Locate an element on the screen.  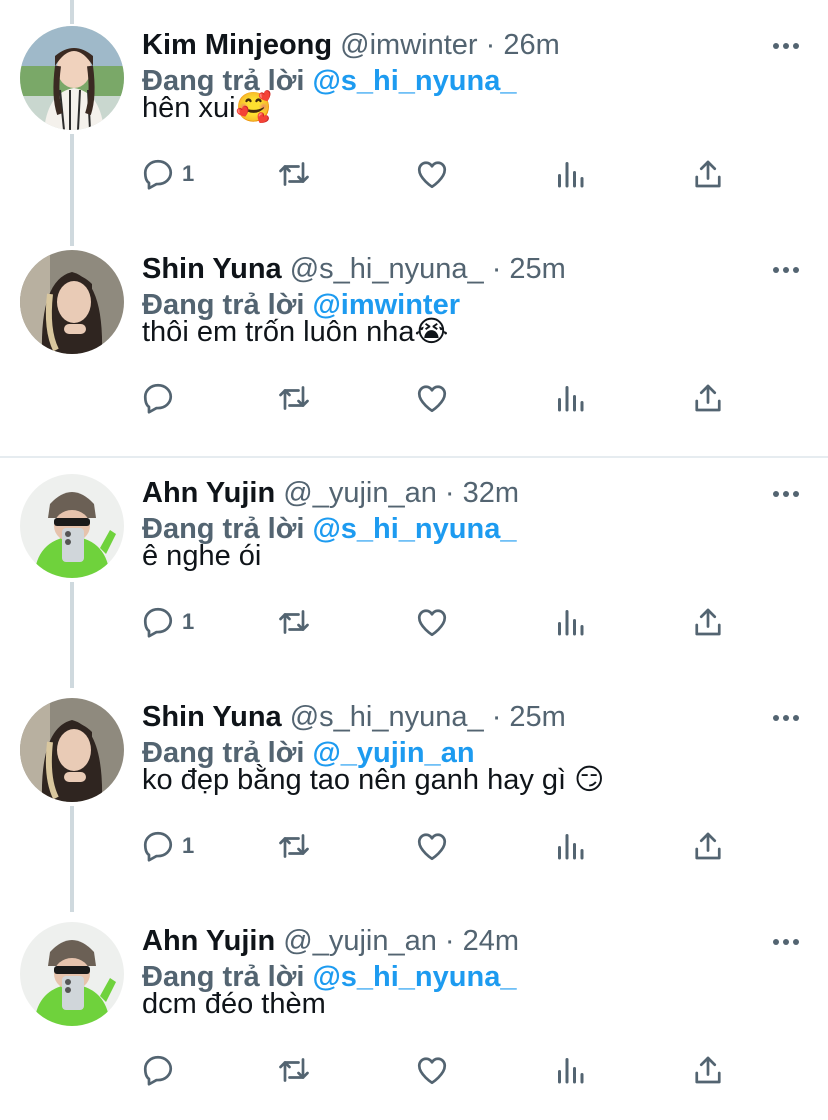
handle-time: @_yujin_an · 24m is located at coordinates (401, 941).